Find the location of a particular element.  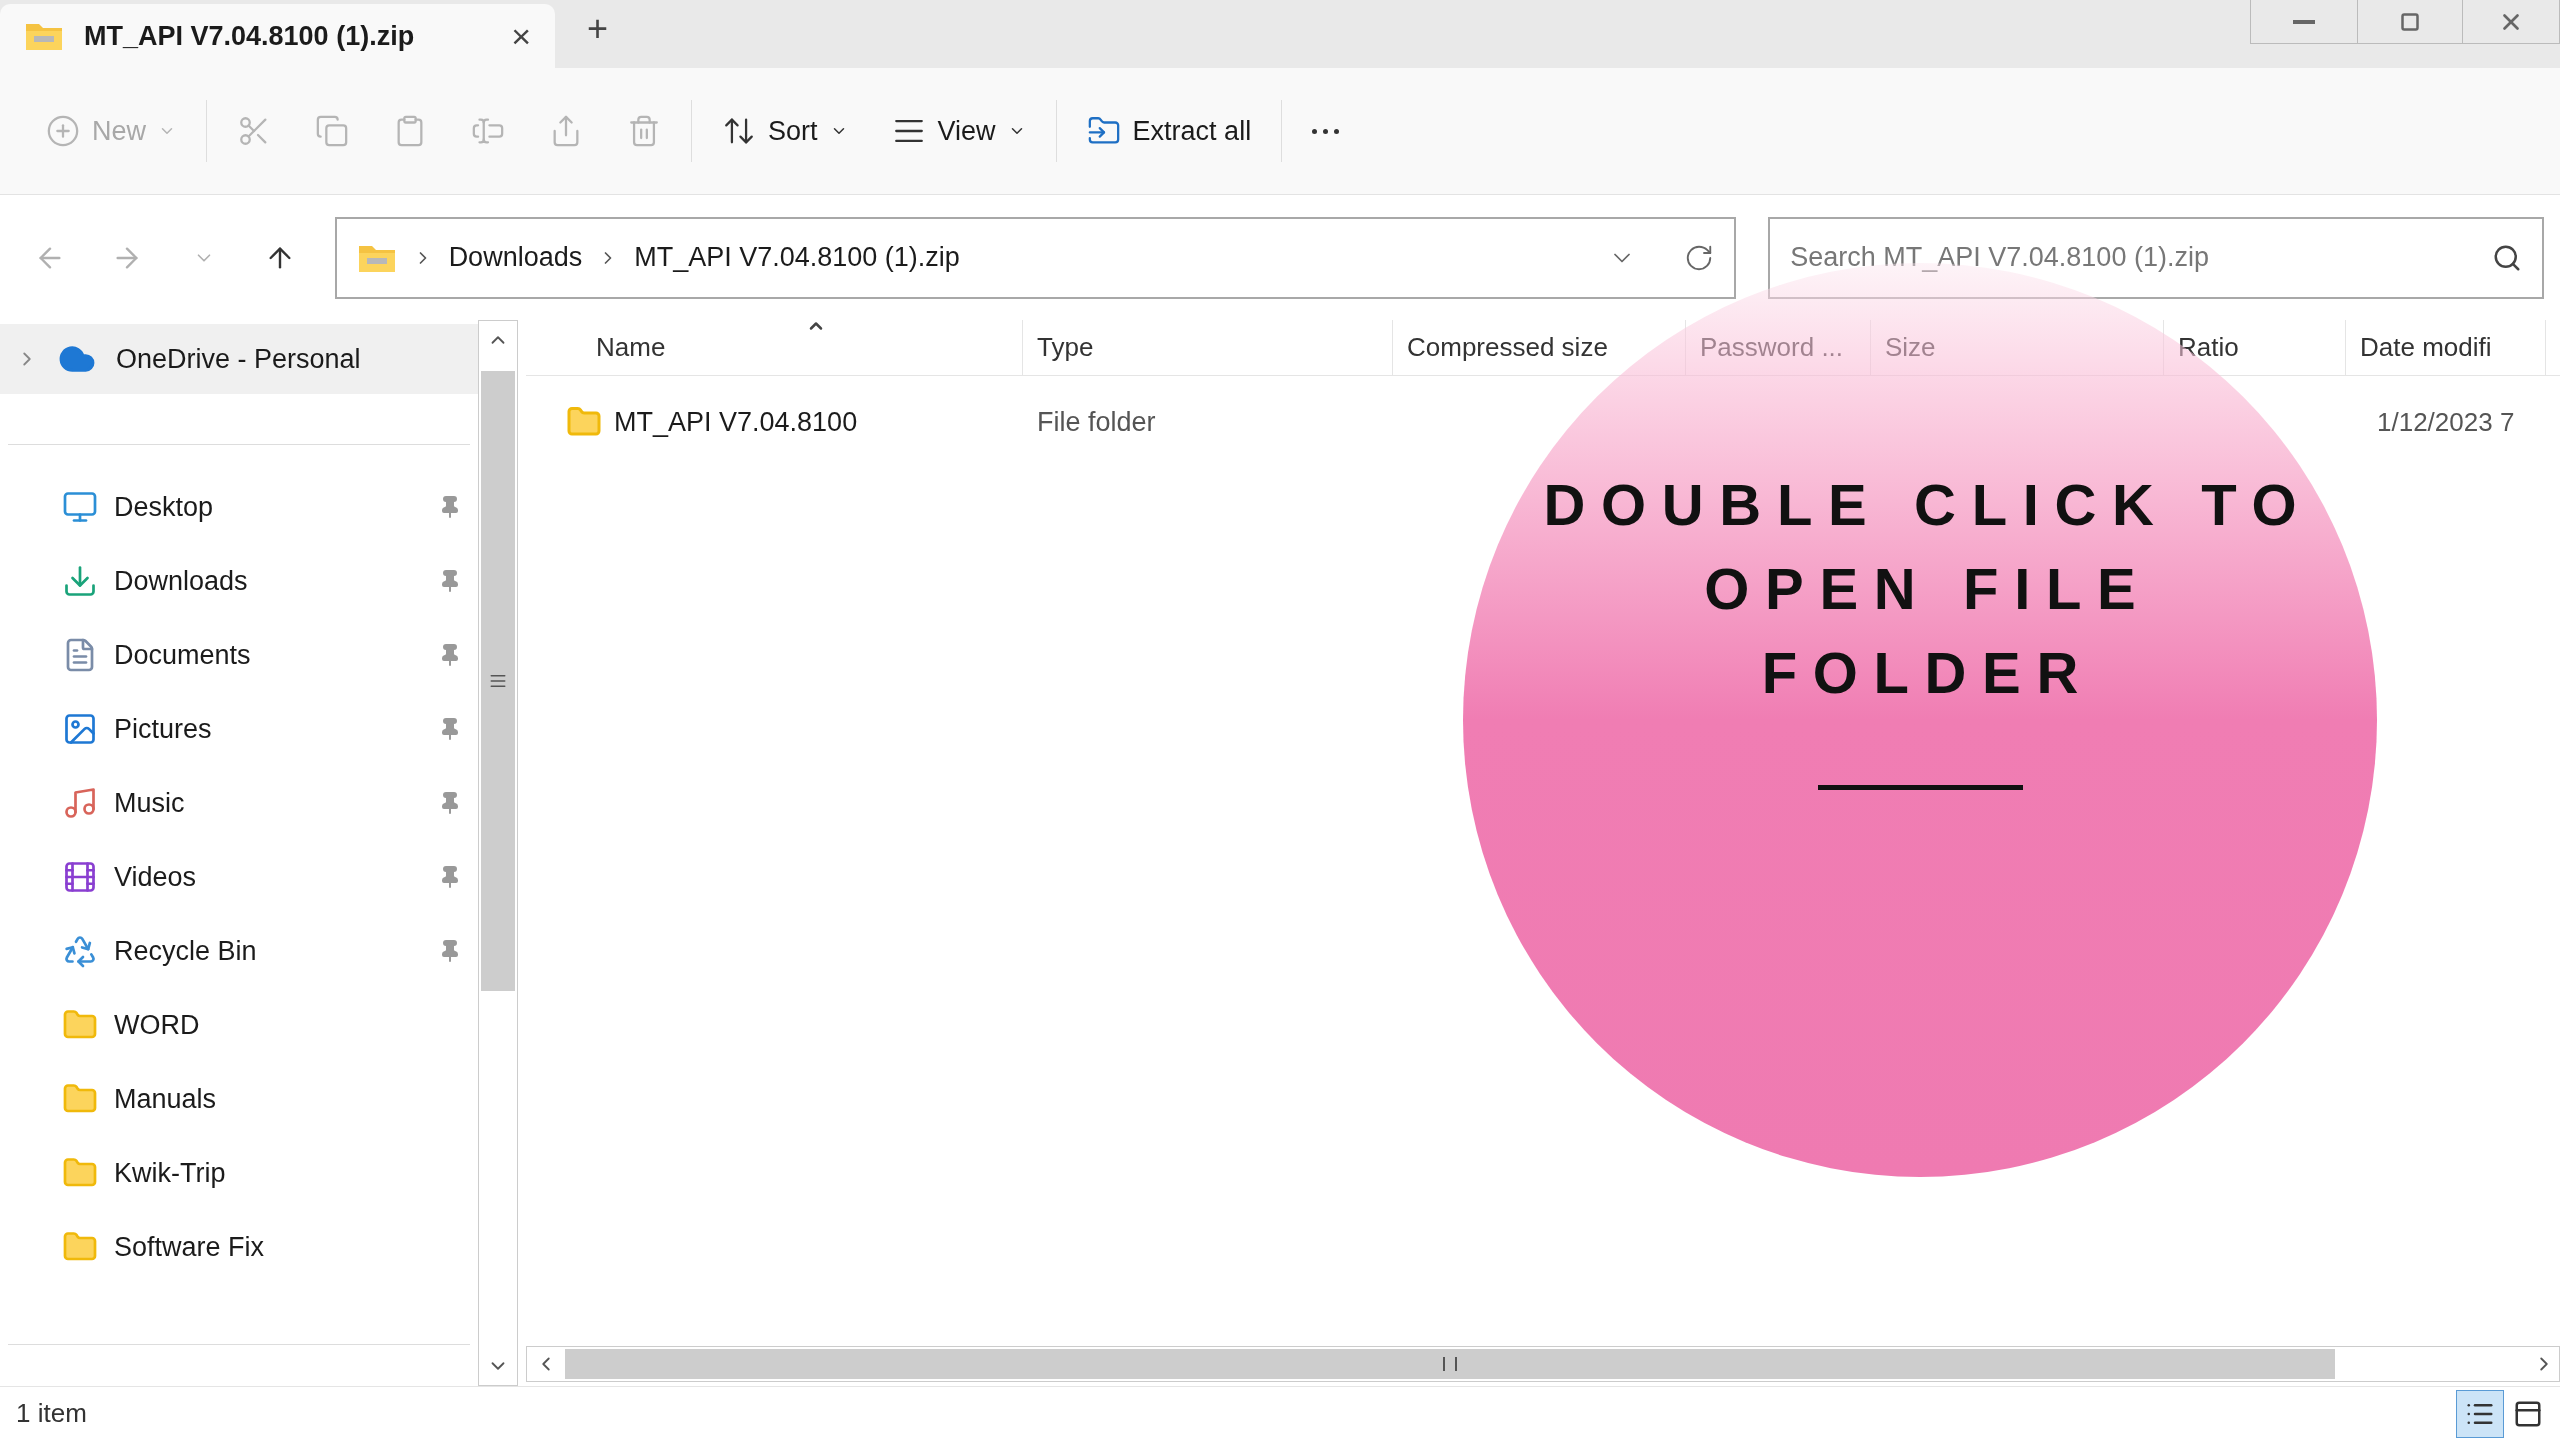

recycle-icon is located at coordinates (80, 951).